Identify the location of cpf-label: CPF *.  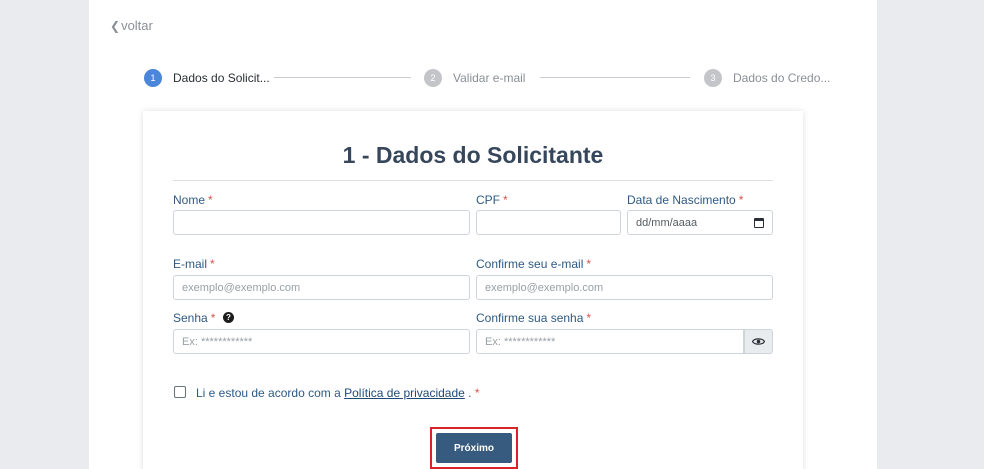
(492, 200).